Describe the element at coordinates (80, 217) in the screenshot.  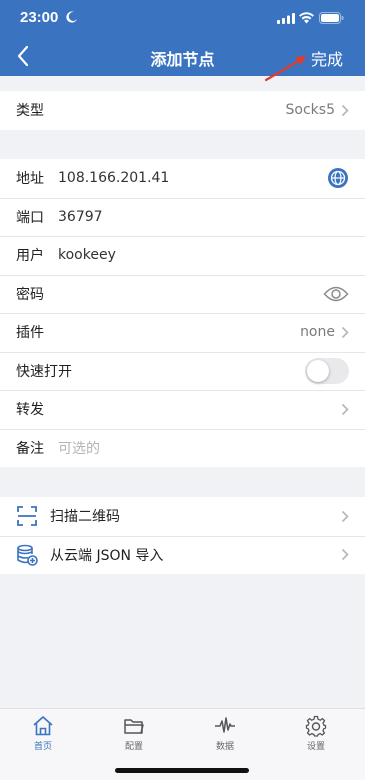
I see `port-input: 36797` at that location.